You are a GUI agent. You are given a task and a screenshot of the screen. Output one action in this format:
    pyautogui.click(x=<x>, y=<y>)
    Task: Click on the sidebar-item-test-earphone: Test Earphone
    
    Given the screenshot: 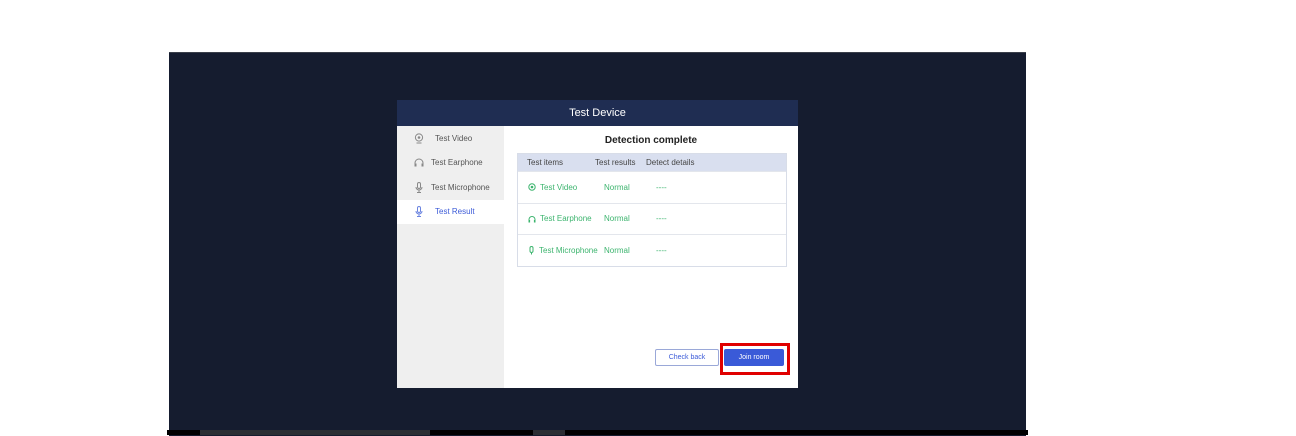 What is the action you would take?
    pyautogui.click(x=450, y=163)
    